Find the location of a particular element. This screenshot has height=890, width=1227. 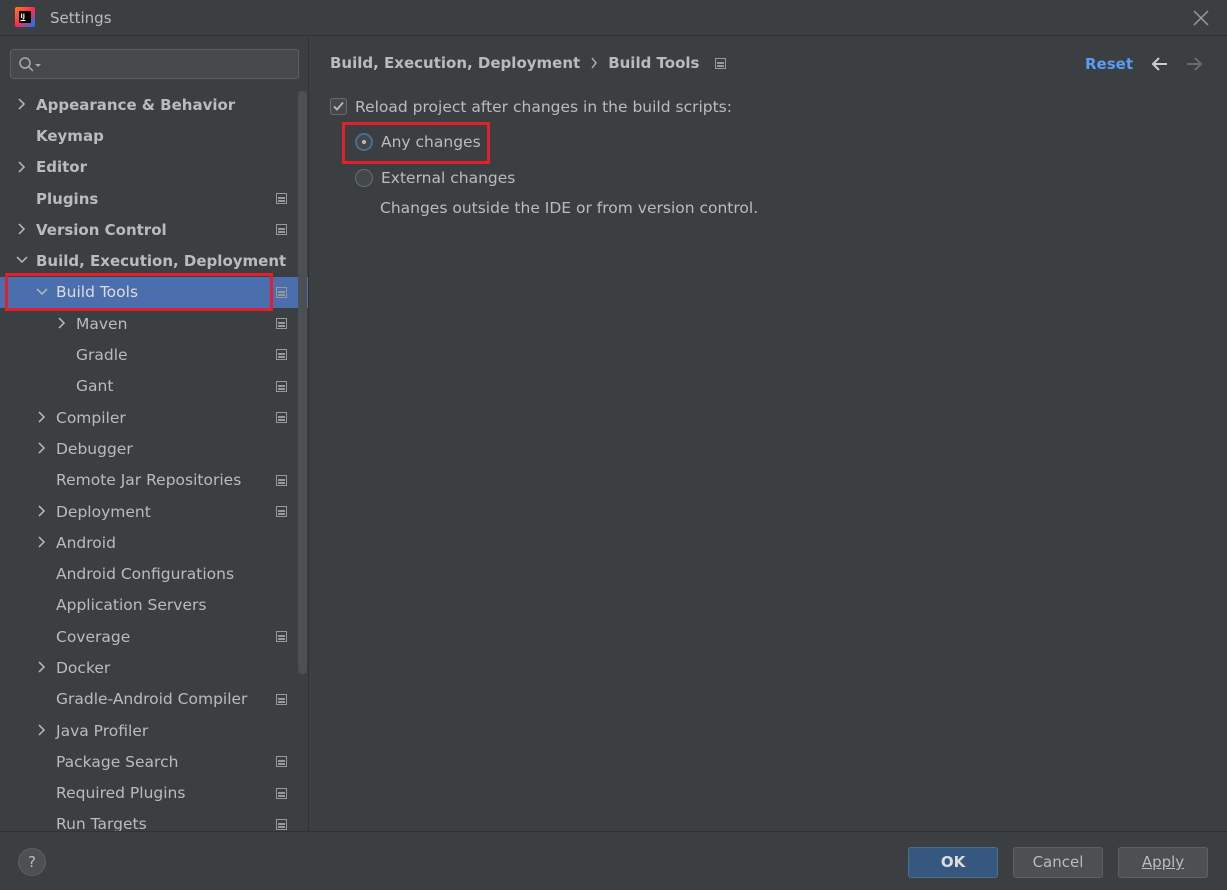

sidebar-item-build-execution-deployment: Build, Execution, Deployment is located at coordinates (154, 260).